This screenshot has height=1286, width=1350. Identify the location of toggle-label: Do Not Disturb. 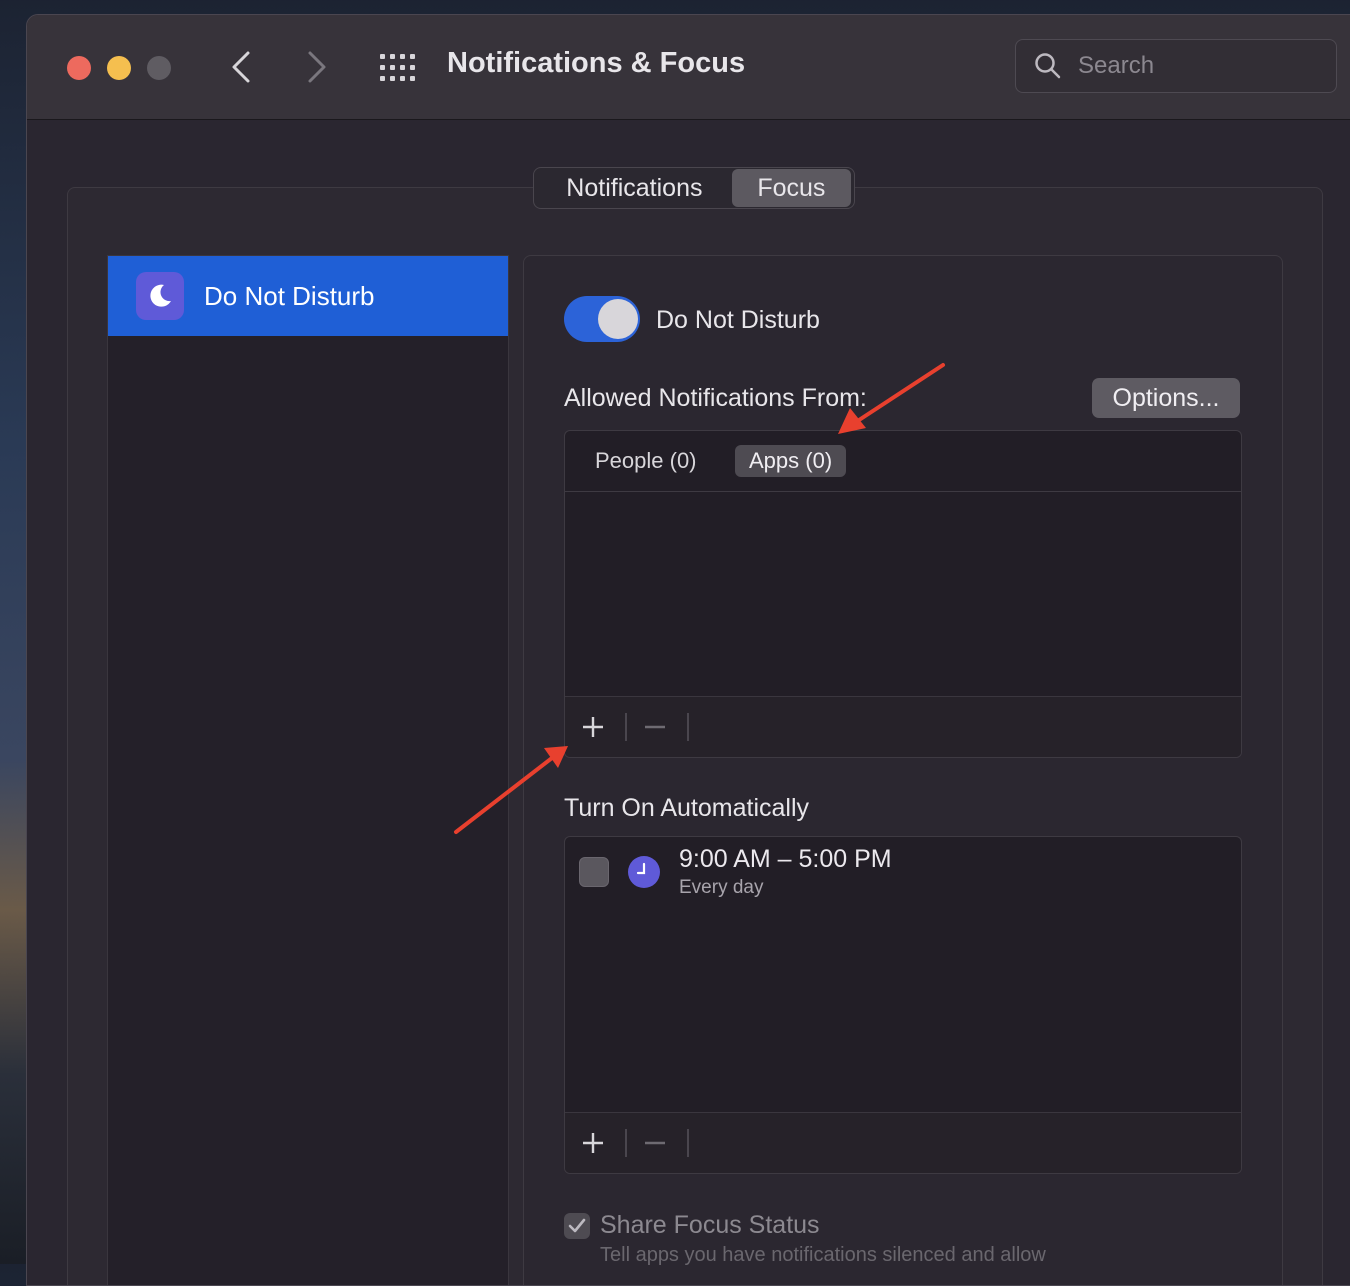
(738, 320).